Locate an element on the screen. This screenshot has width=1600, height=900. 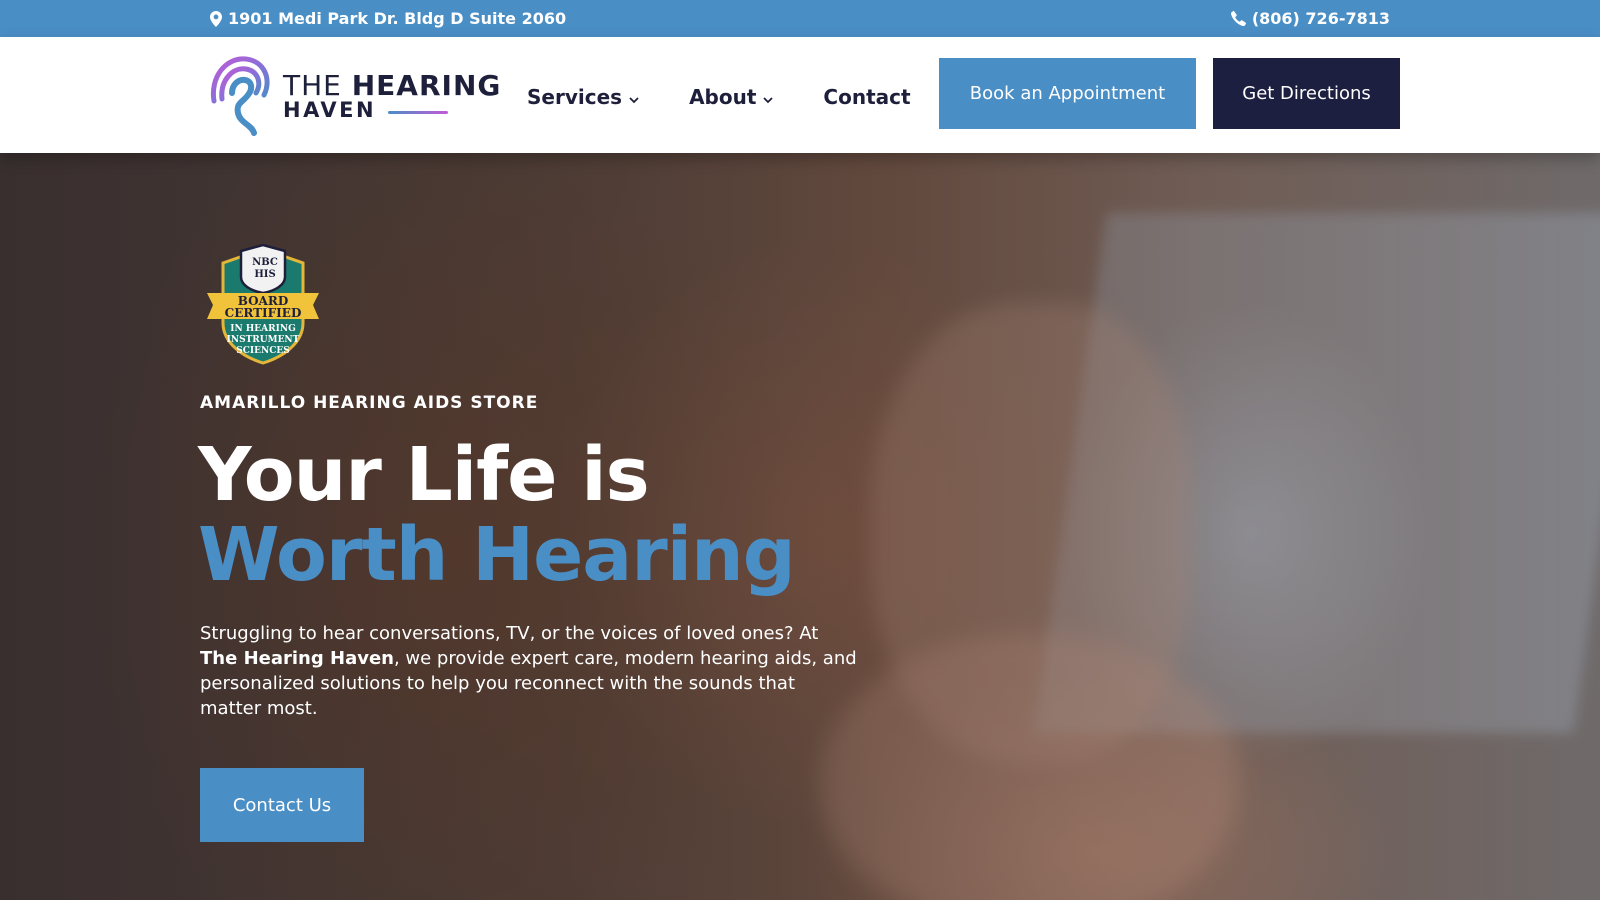
hero-headline-line1: Your Life is is located at coordinates (424, 475).